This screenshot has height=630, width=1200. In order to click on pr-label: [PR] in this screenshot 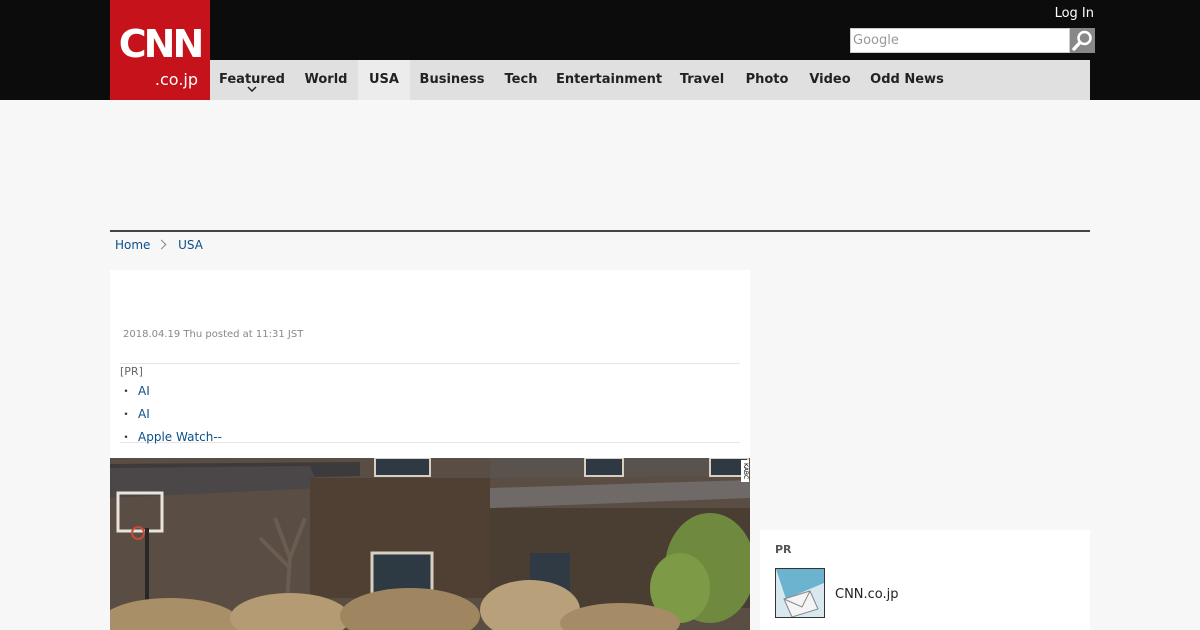, I will do `click(131, 371)`.